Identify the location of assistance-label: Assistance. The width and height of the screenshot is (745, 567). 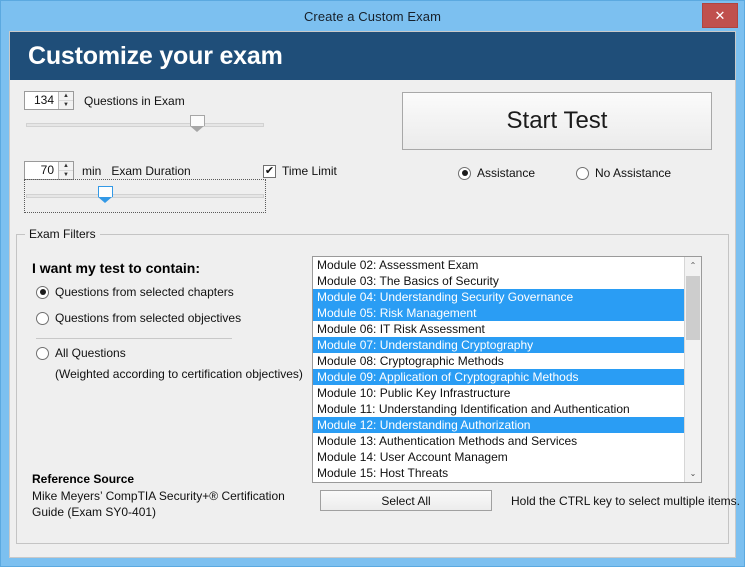
(506, 173).